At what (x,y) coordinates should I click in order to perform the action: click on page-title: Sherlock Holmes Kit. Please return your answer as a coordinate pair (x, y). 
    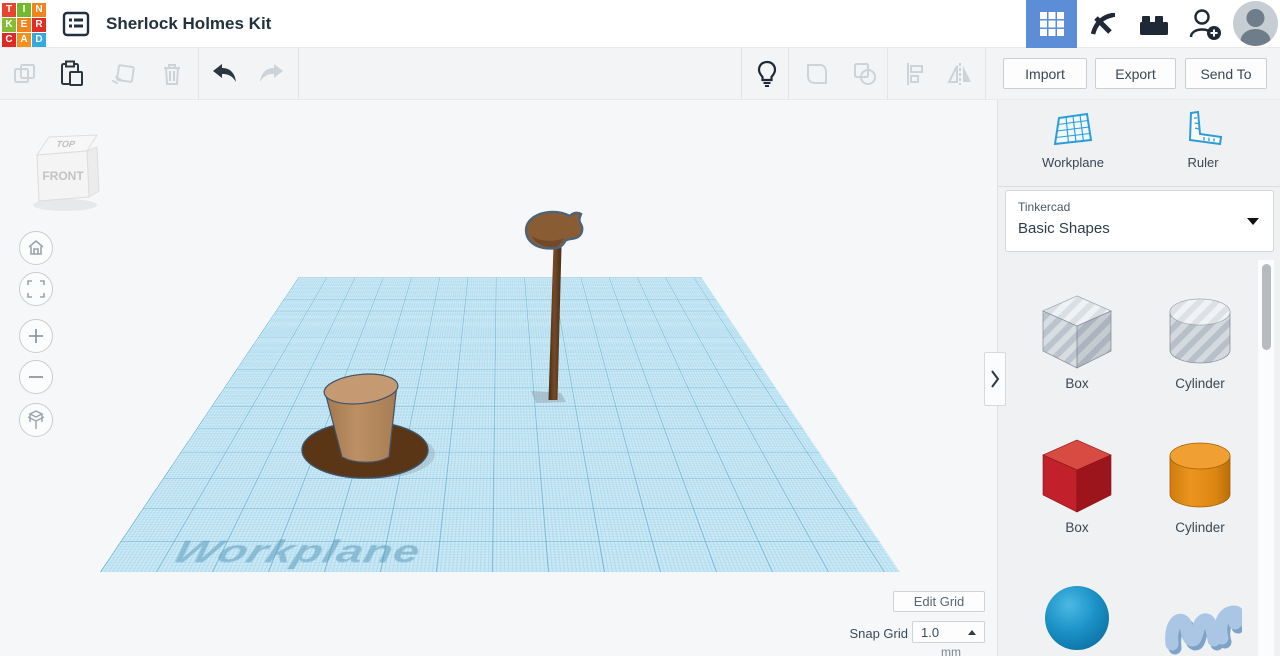
    Looking at the image, I should click on (189, 23).